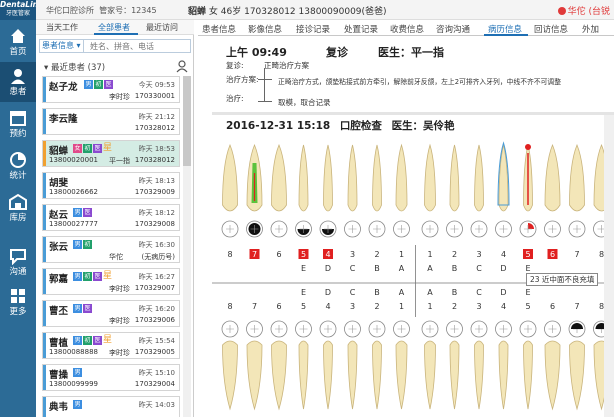 This screenshot has width=614, height=417. I want to click on app-logo: DentaLink 牙医管家, so click(21, 10).